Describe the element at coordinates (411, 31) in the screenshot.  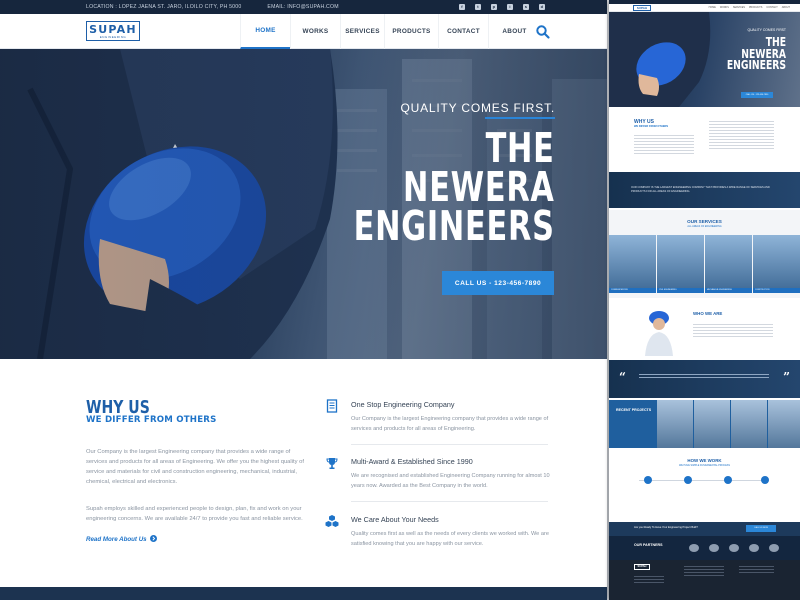
I see `nav-item-products: PRODUCTS` at that location.